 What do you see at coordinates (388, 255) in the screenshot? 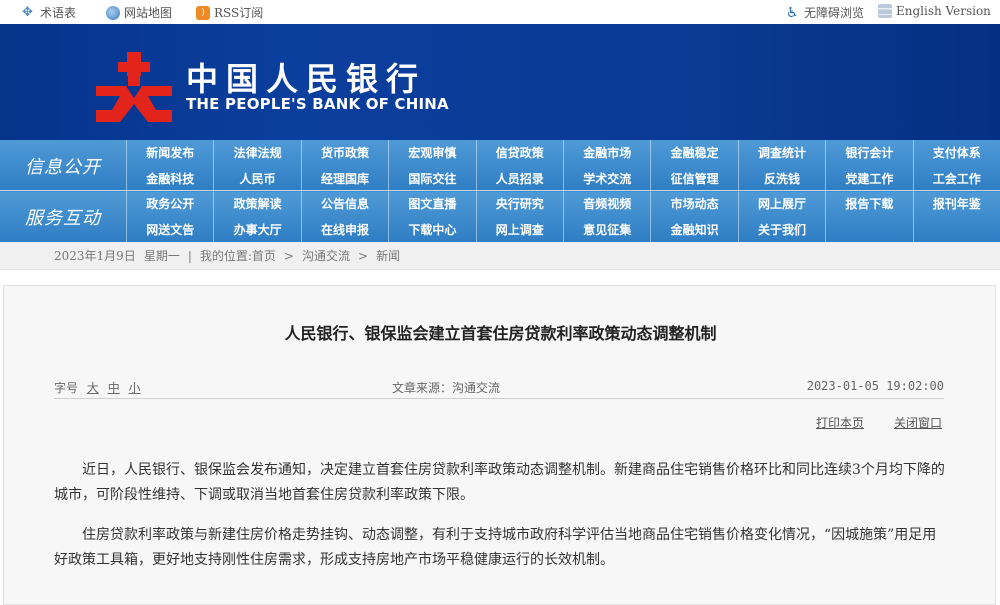
I see `breadcrumb-news: 新闻` at bounding box center [388, 255].